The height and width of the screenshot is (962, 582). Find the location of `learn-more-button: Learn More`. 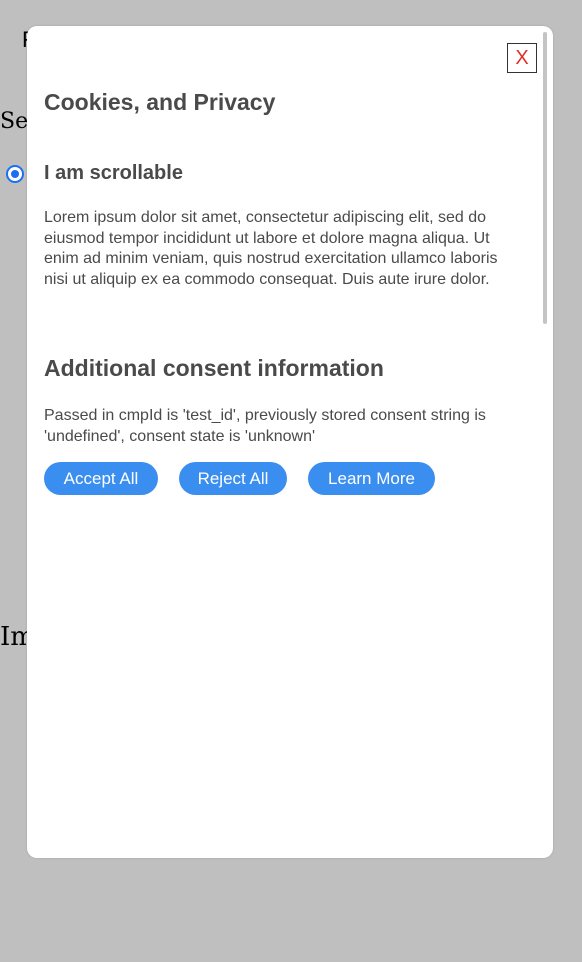

learn-more-button: Learn More is located at coordinates (371, 478).